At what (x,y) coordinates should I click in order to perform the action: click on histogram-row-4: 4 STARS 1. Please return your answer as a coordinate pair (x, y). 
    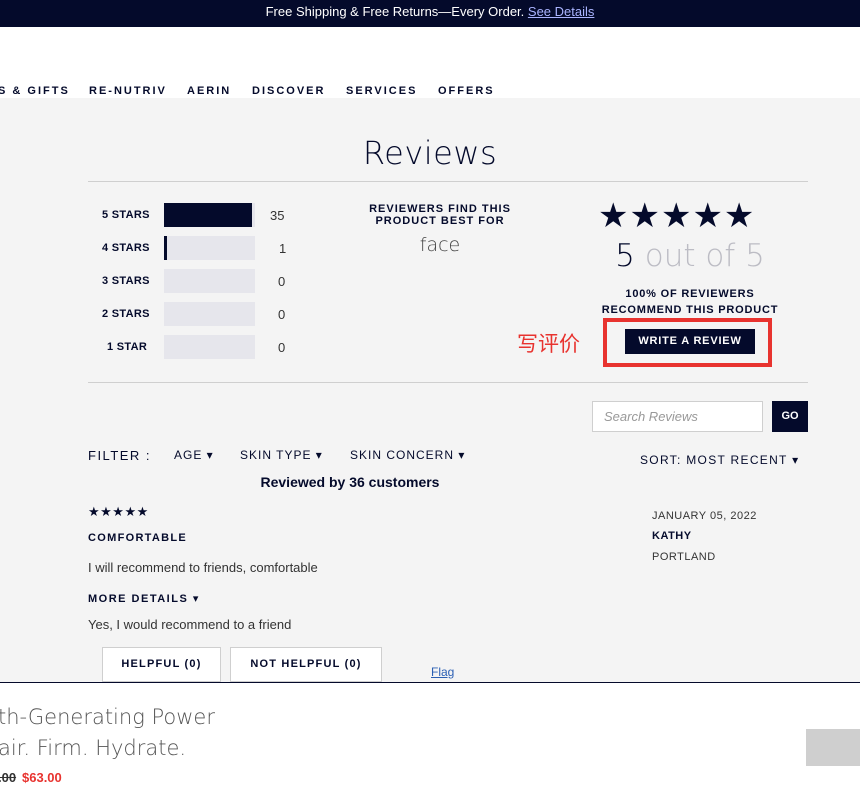
    Looking at the image, I should click on (150, 248).